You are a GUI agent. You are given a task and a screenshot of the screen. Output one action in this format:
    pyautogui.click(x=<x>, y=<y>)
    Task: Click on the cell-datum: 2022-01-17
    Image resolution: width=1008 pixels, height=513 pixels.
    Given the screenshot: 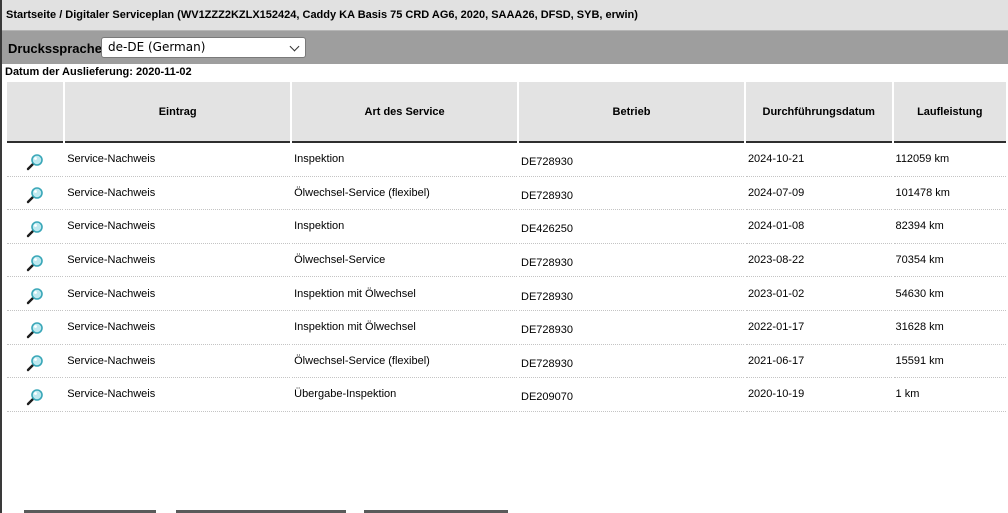 What is the action you would take?
    pyautogui.click(x=818, y=328)
    